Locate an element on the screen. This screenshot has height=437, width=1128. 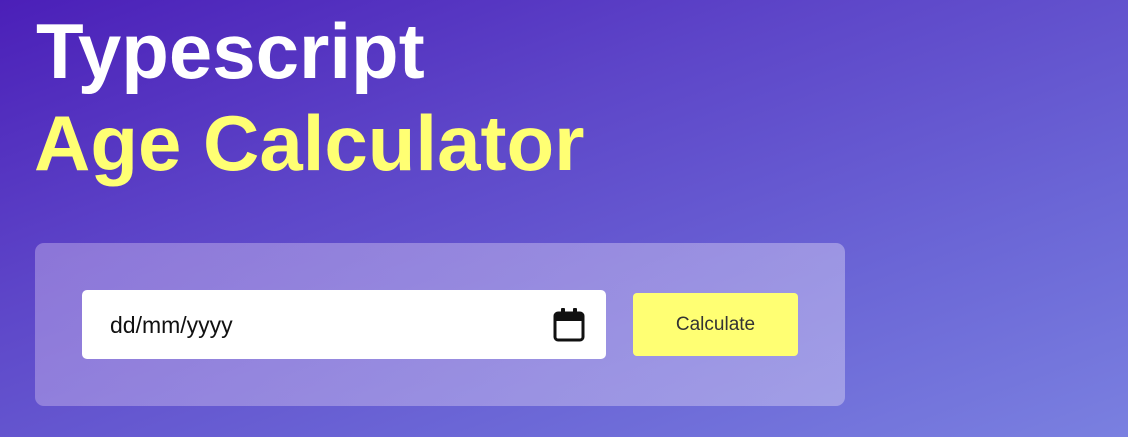
birthdate-input: dd/mm/yyyy is located at coordinates (344, 324).